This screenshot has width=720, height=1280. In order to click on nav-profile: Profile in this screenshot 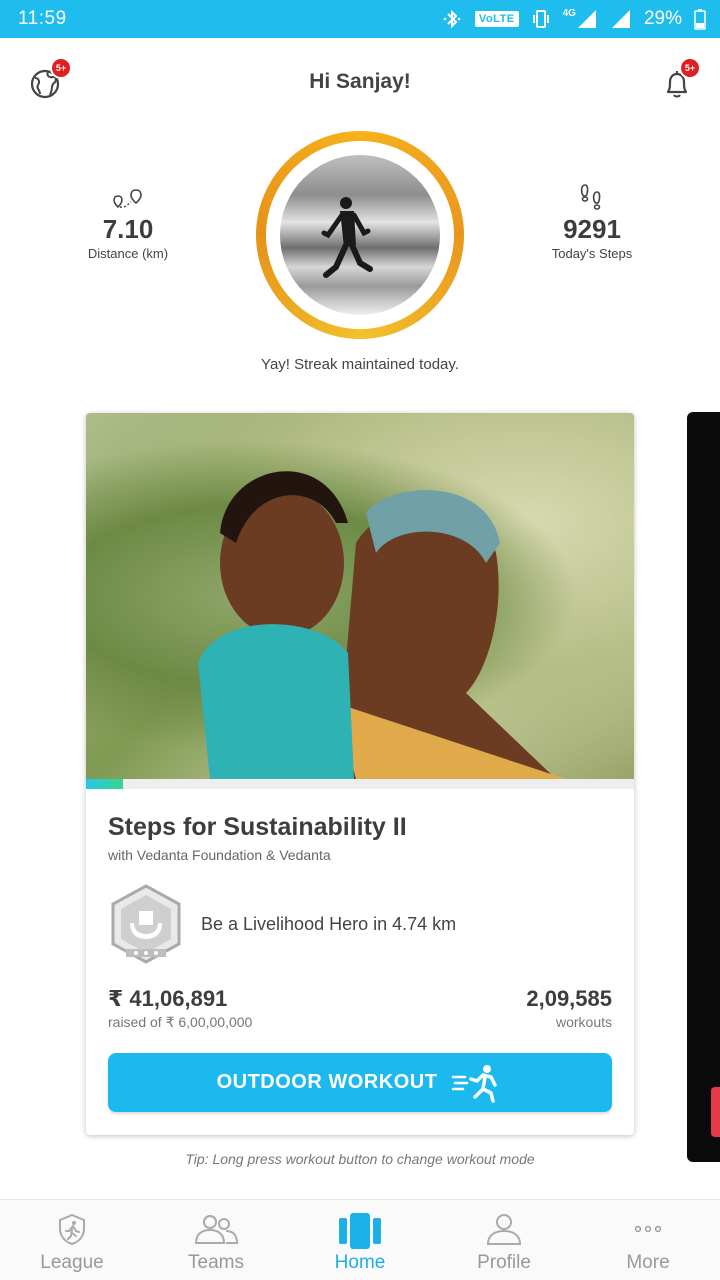, I will do `click(504, 1240)`.